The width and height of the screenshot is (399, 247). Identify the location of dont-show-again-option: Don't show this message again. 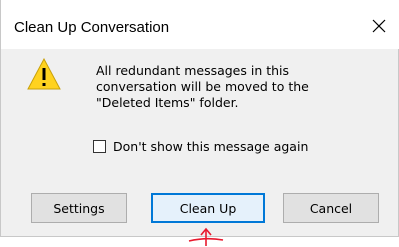
(200, 146).